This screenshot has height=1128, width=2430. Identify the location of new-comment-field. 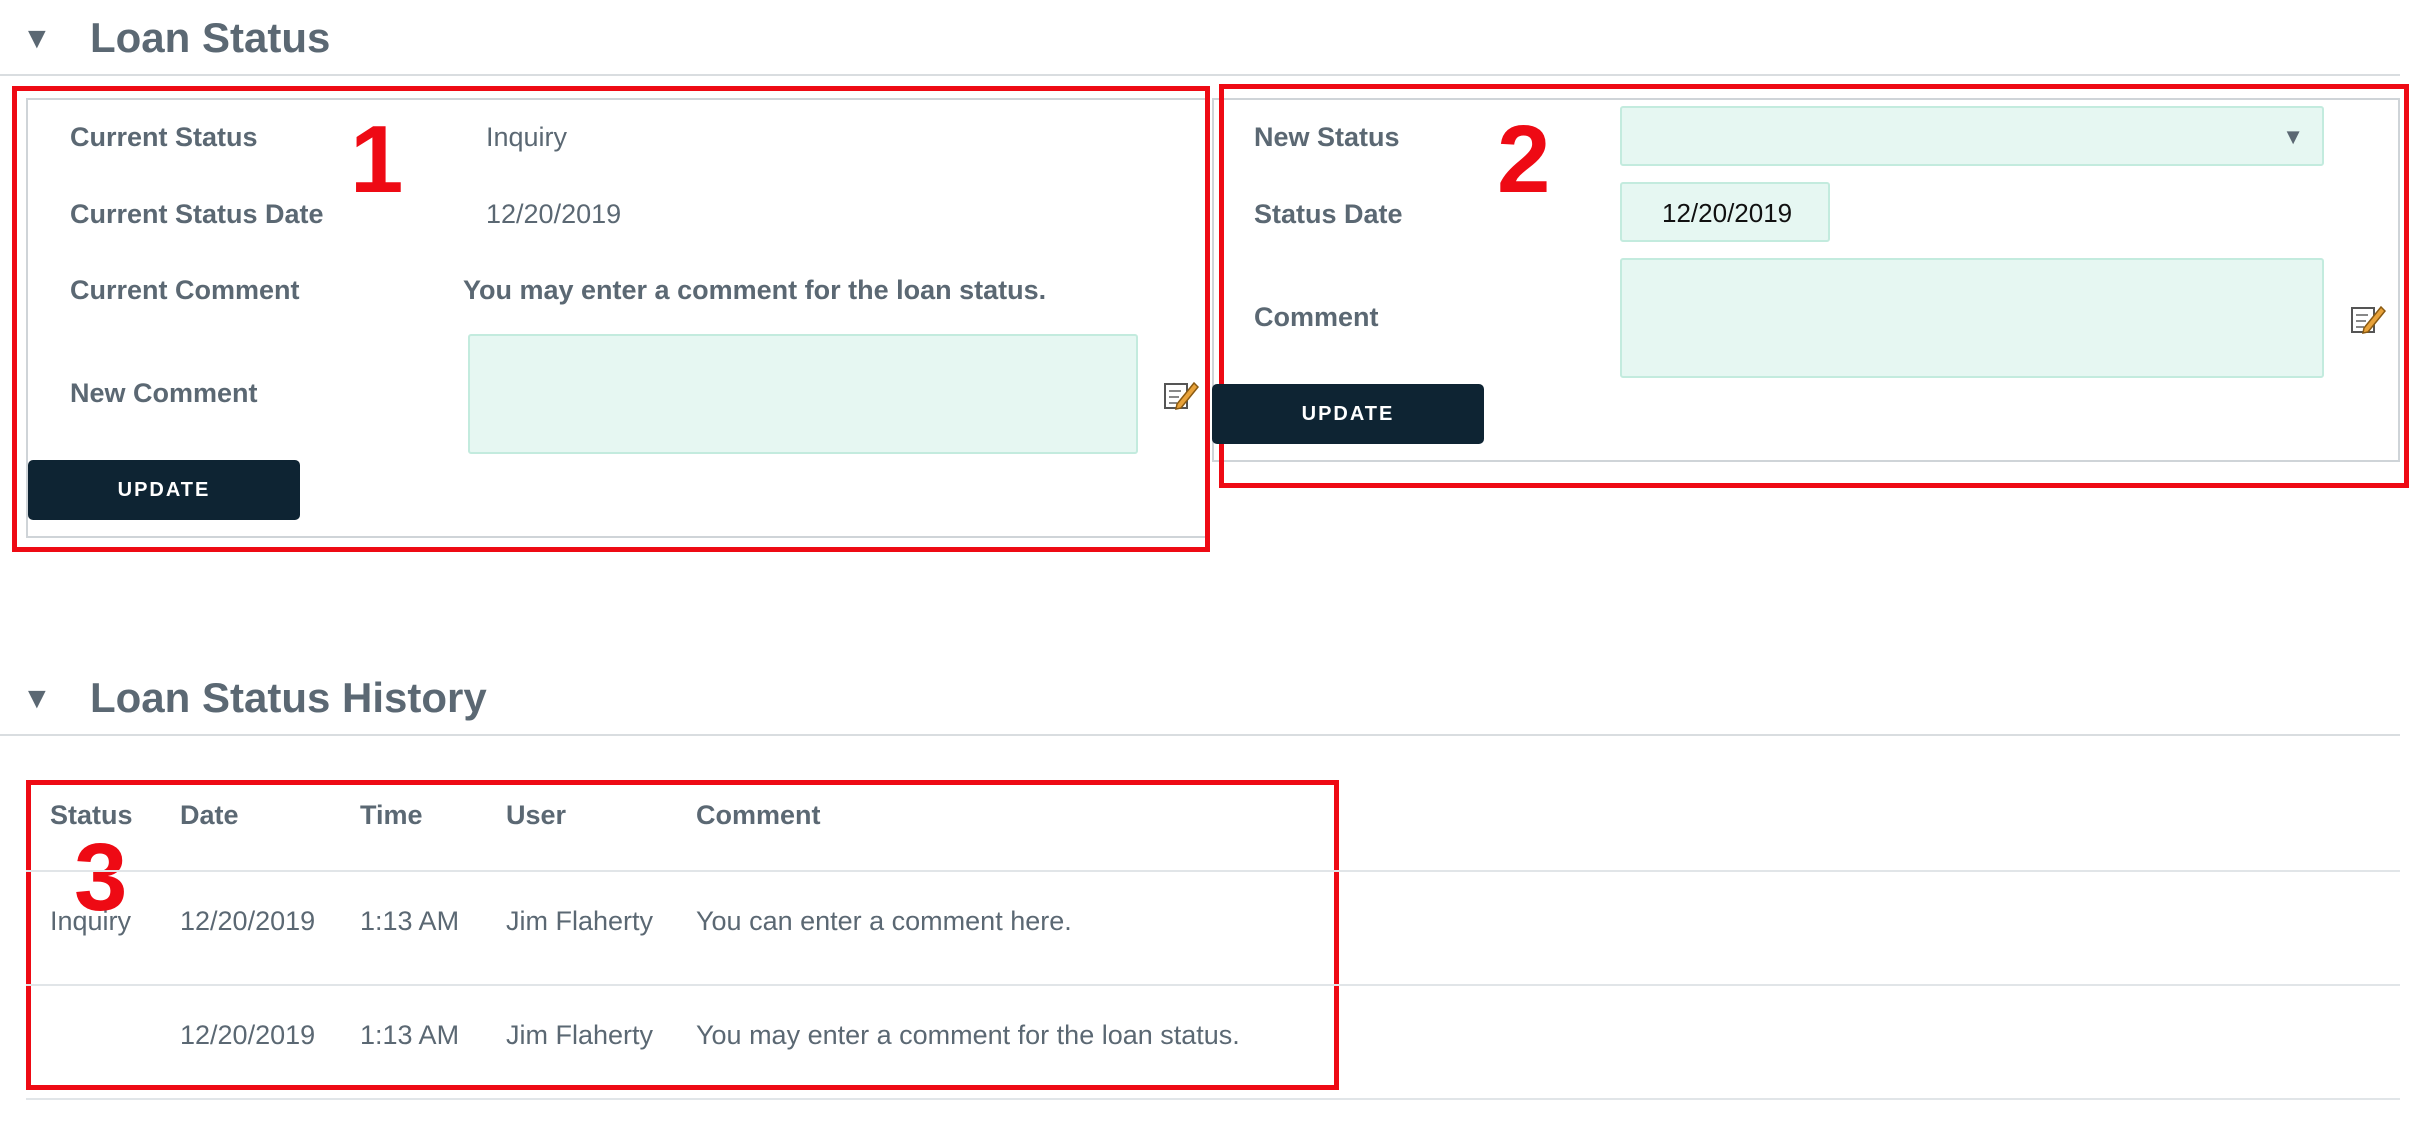
(803, 394).